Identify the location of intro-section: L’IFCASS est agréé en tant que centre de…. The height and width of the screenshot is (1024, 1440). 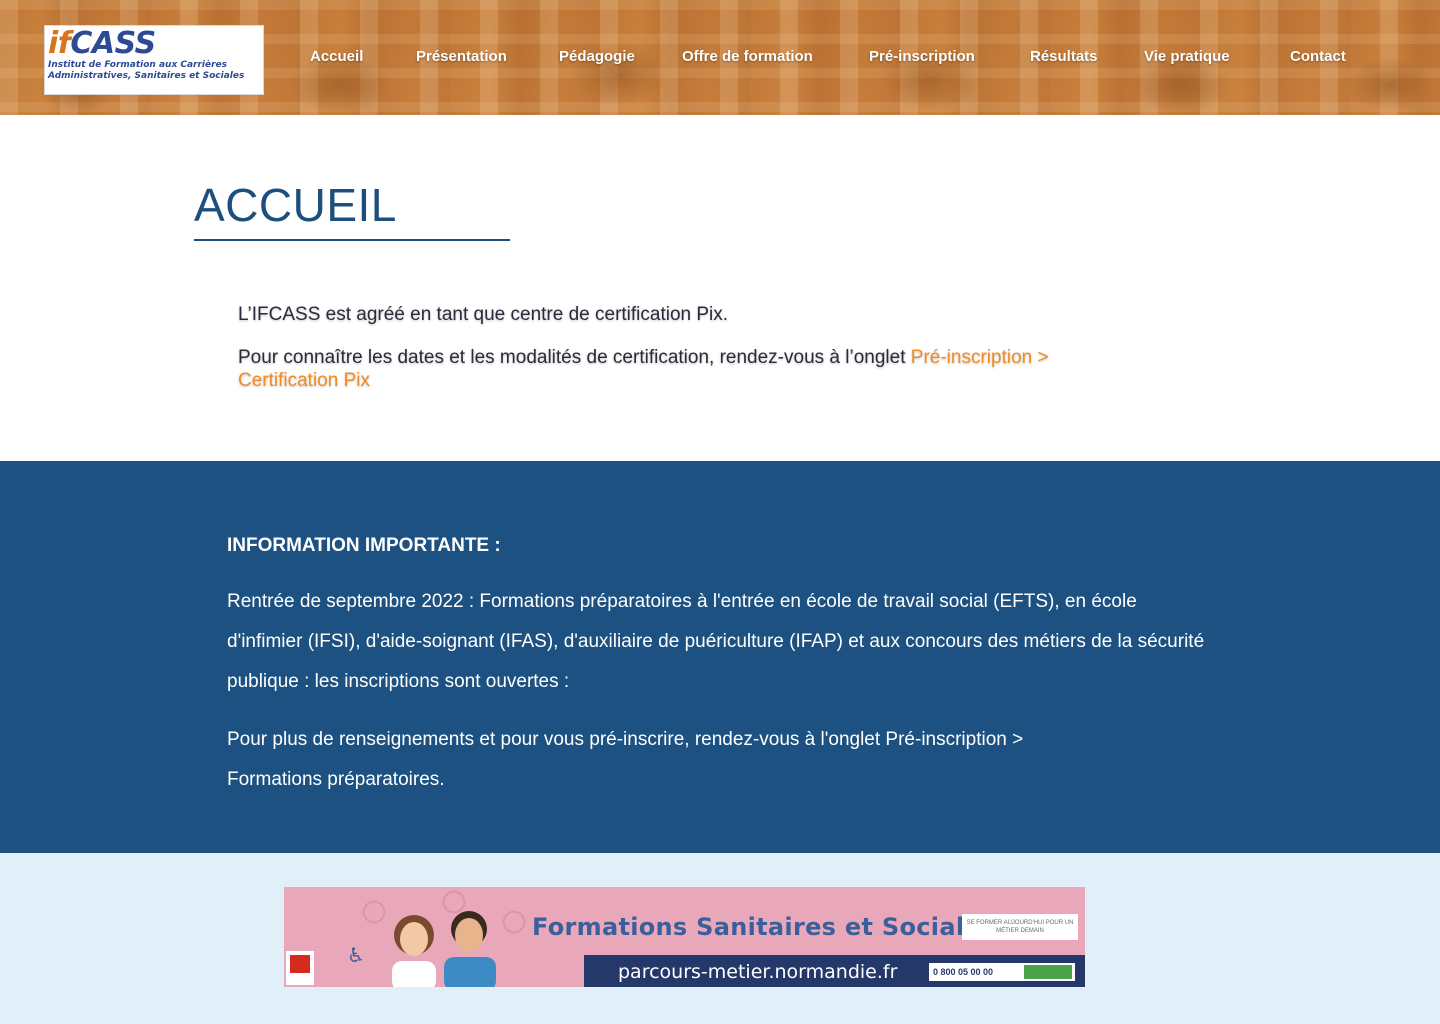
(673, 347).